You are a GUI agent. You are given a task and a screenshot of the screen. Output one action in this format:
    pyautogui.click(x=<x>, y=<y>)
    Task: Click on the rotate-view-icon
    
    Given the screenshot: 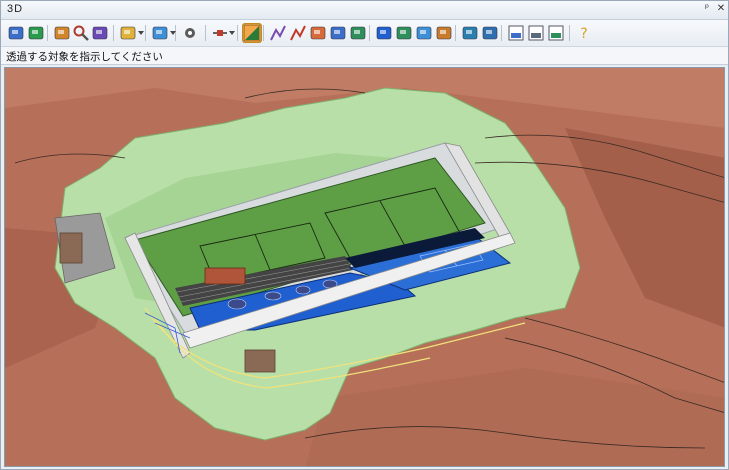 What is the action you would take?
    pyautogui.click(x=16, y=33)
    